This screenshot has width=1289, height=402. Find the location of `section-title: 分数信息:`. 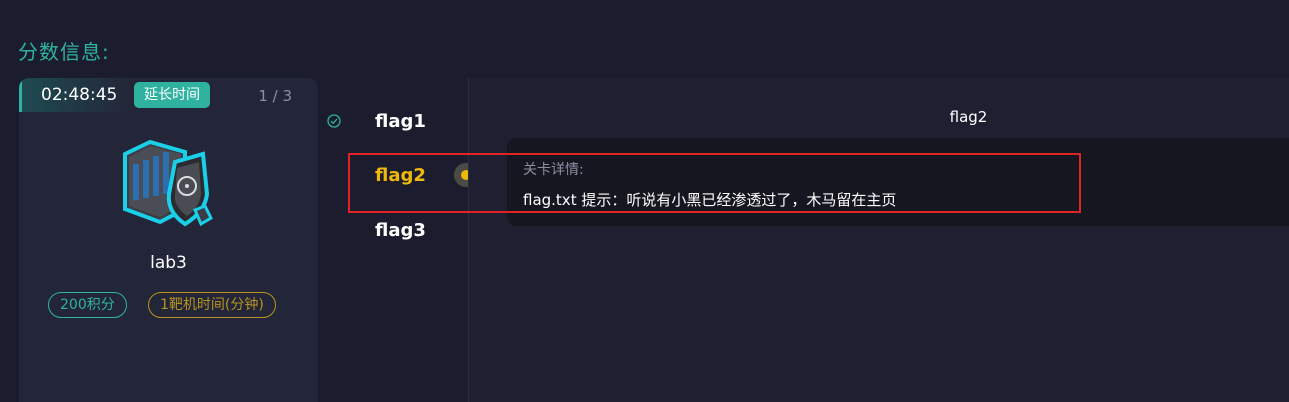

section-title: 分数信息: is located at coordinates (64, 52).